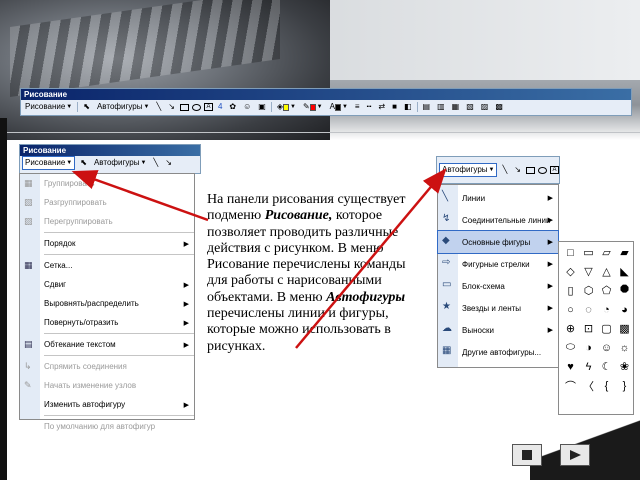 The width and height of the screenshot is (640, 480). I want to click on shape-option-icon: ⊡, so click(588, 328).